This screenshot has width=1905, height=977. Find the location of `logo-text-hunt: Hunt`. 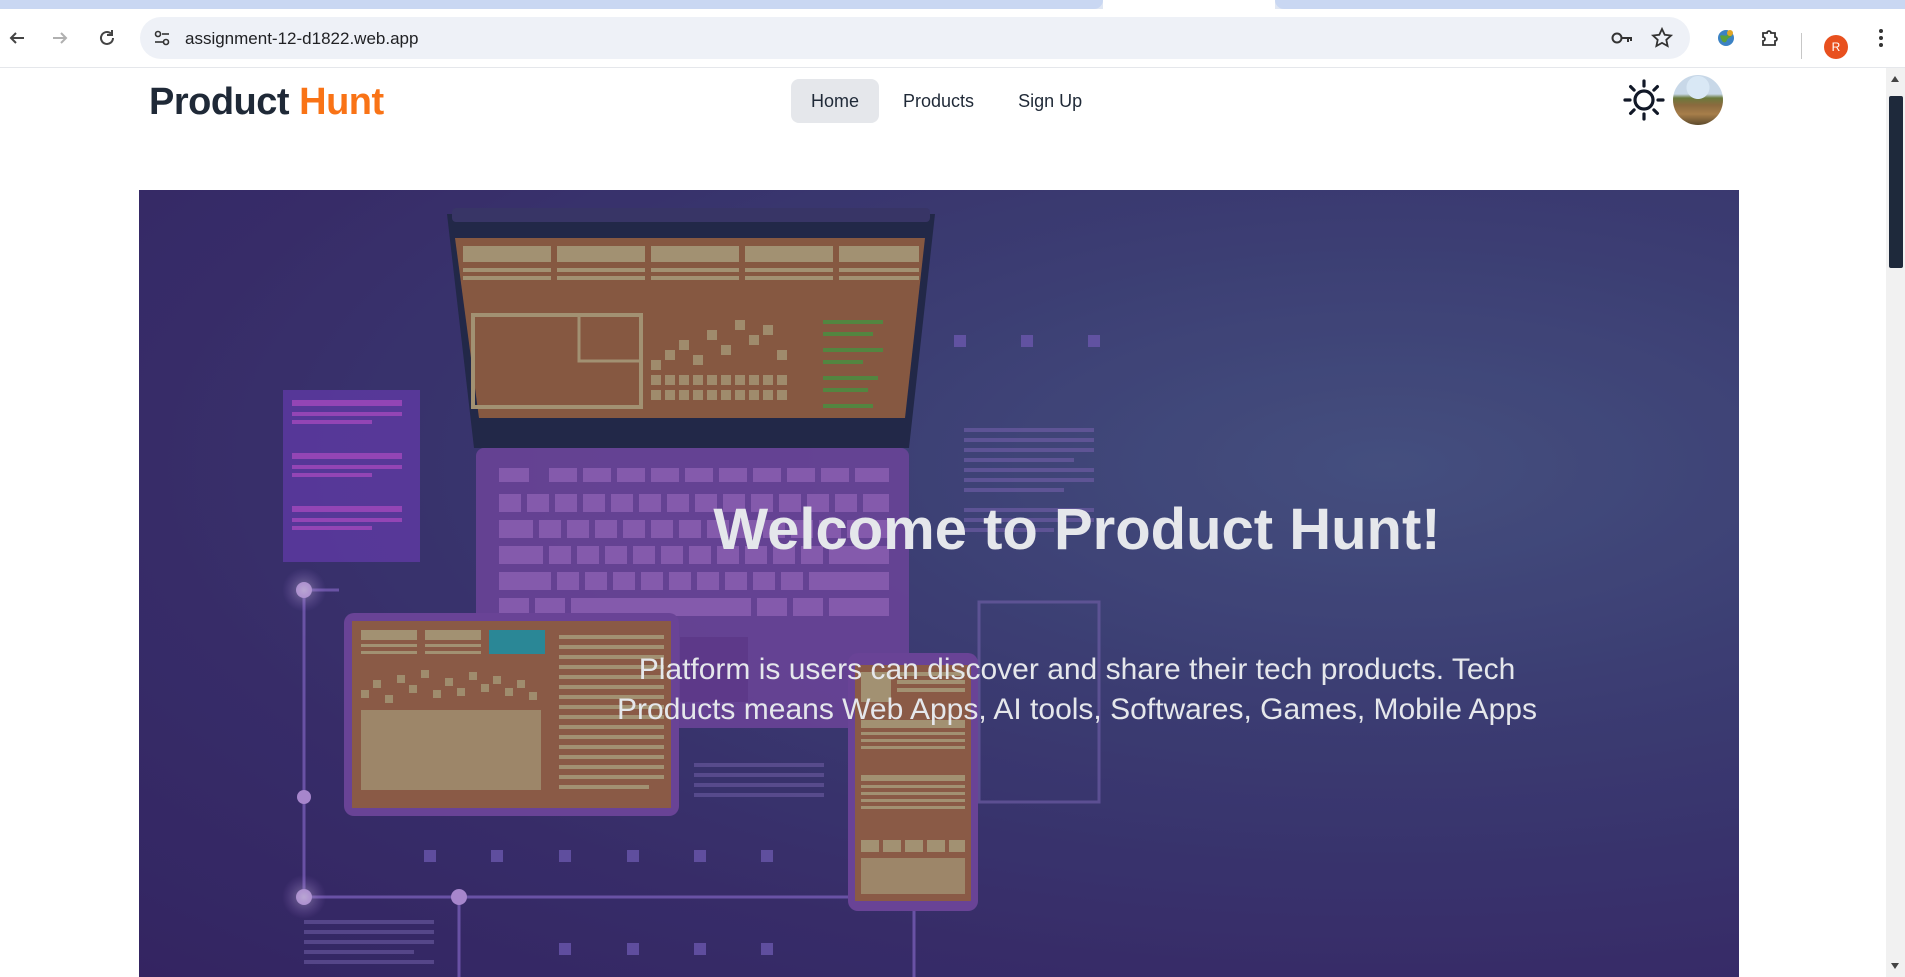

logo-text-hunt: Hunt is located at coordinates (341, 102).